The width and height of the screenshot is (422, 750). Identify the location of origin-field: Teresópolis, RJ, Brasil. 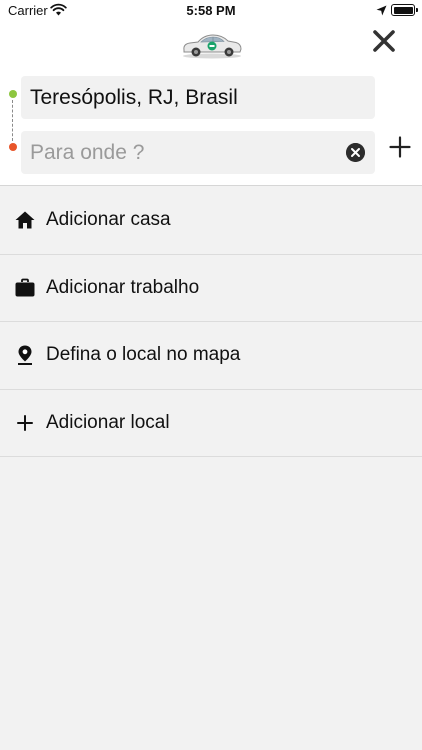
(198, 97).